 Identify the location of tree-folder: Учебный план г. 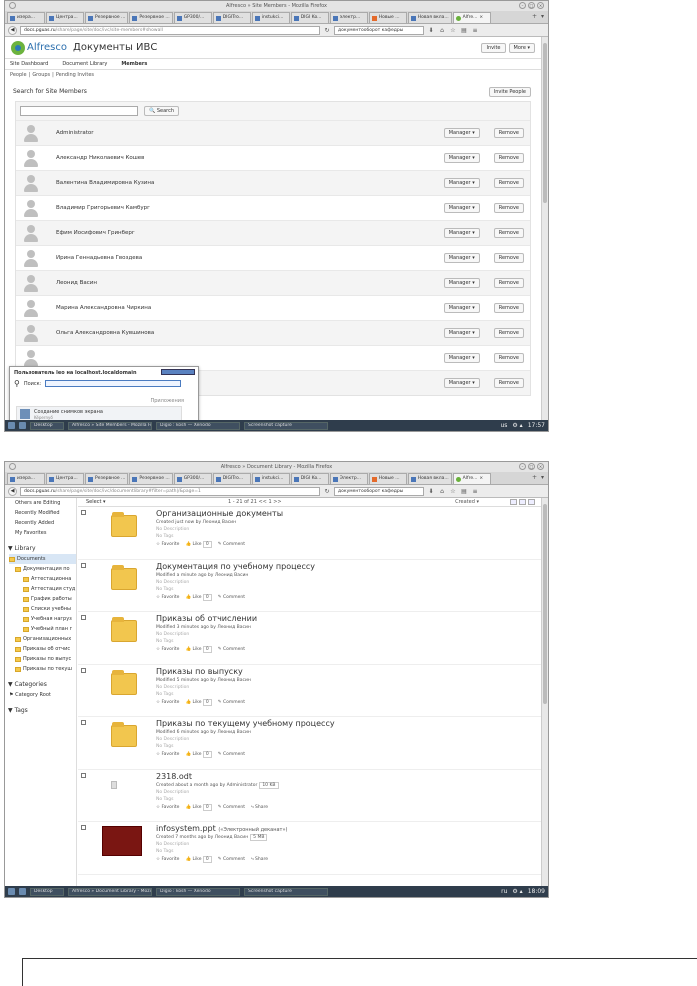
(42, 629).